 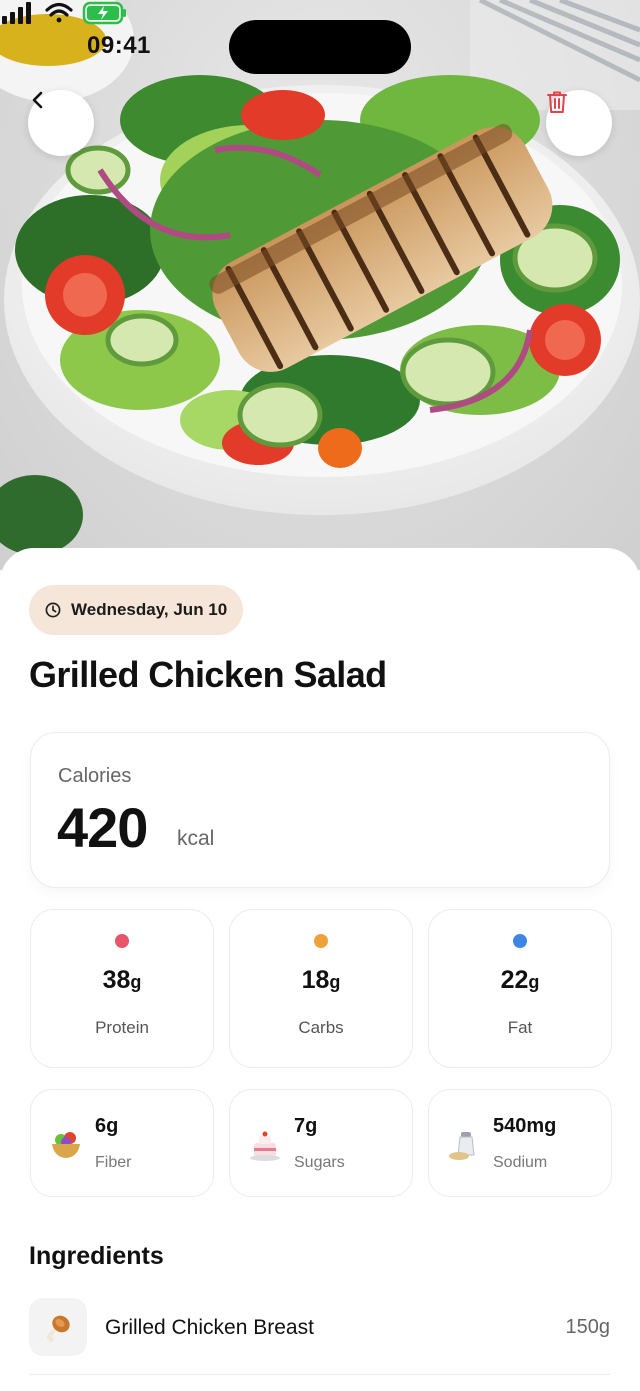 I want to click on ingredient-divider, so click(x=319, y=1374).